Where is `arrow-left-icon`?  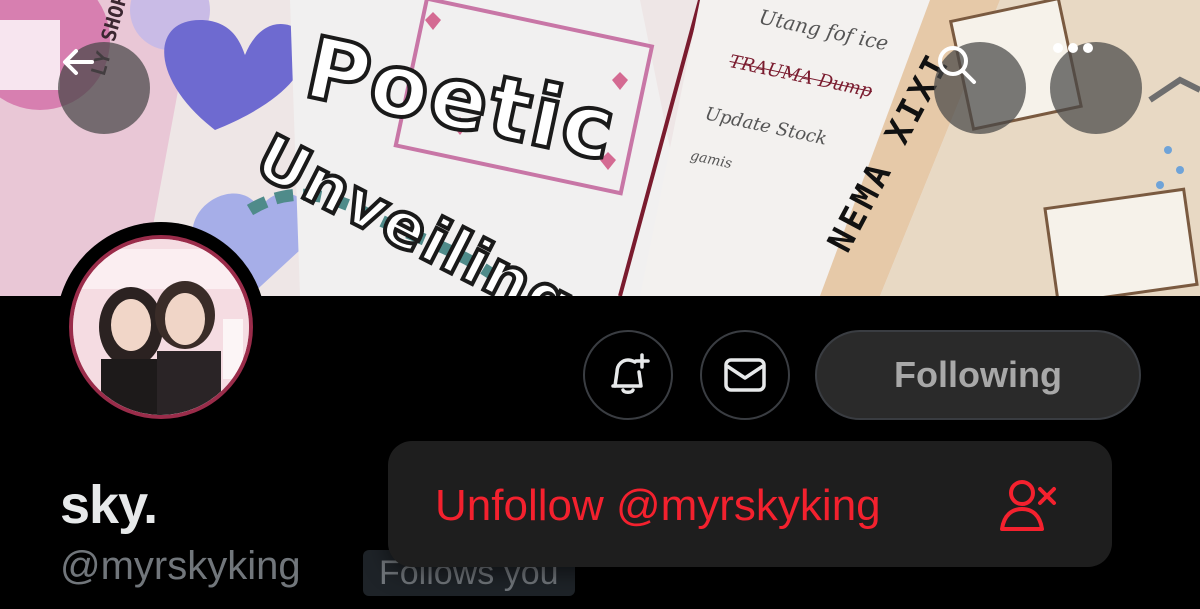 arrow-left-icon is located at coordinates (78, 62).